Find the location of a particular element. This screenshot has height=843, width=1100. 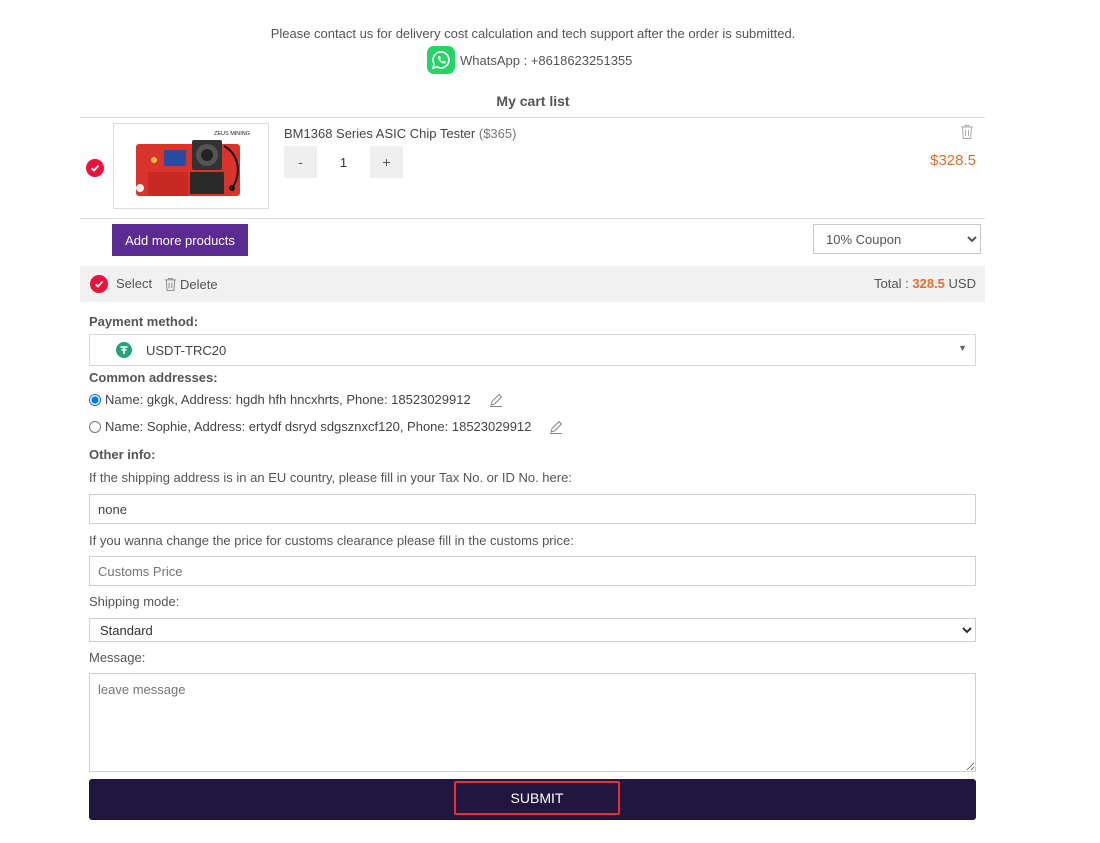

cart-item-divider is located at coordinates (532, 218).